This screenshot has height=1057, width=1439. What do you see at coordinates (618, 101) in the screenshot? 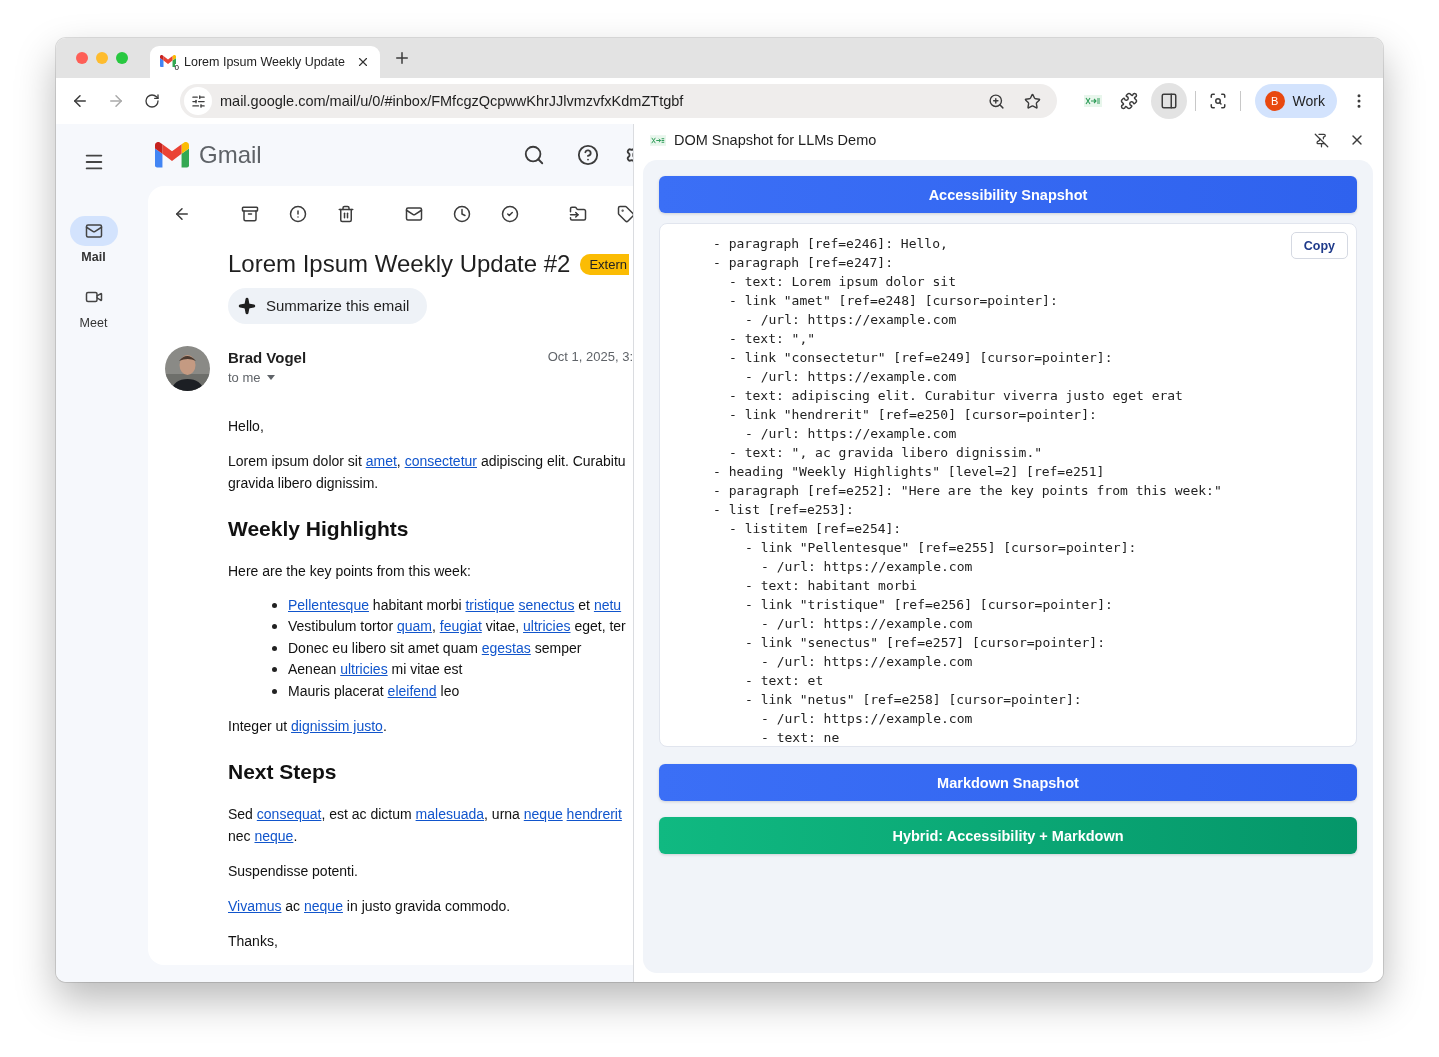
I see `address-bar: mail.google.com/mail/u/0/#inbox/FMfcgzQcpwwKhrJJlvmzvfxKdmZTtgbf` at bounding box center [618, 101].